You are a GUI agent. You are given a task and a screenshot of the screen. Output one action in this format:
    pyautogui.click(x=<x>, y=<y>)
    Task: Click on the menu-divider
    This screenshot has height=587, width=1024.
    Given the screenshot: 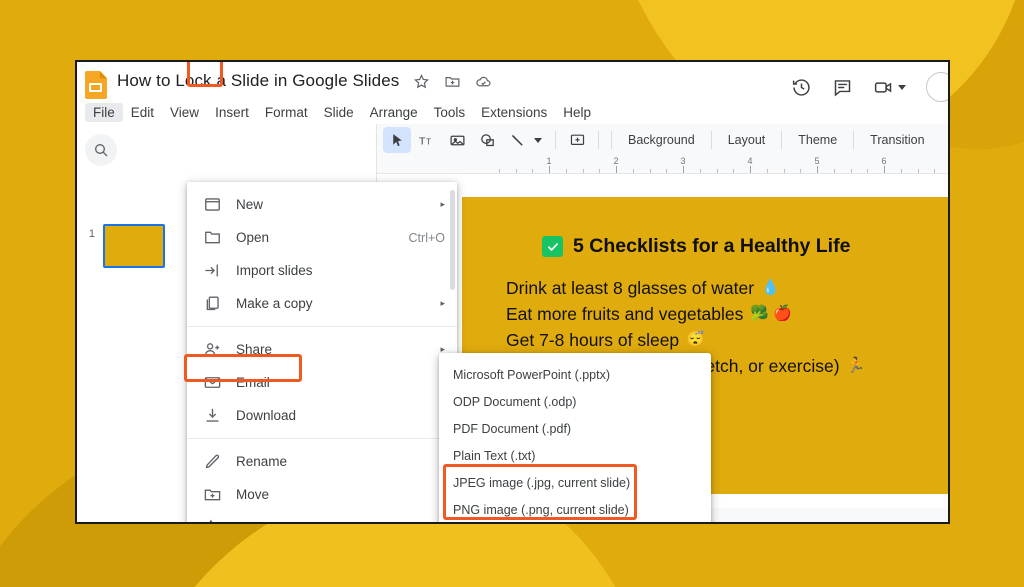 What is the action you would take?
    pyautogui.click(x=322, y=438)
    